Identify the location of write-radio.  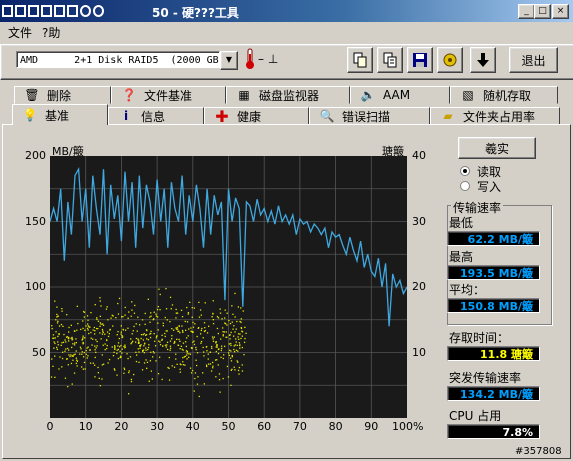
(465, 186).